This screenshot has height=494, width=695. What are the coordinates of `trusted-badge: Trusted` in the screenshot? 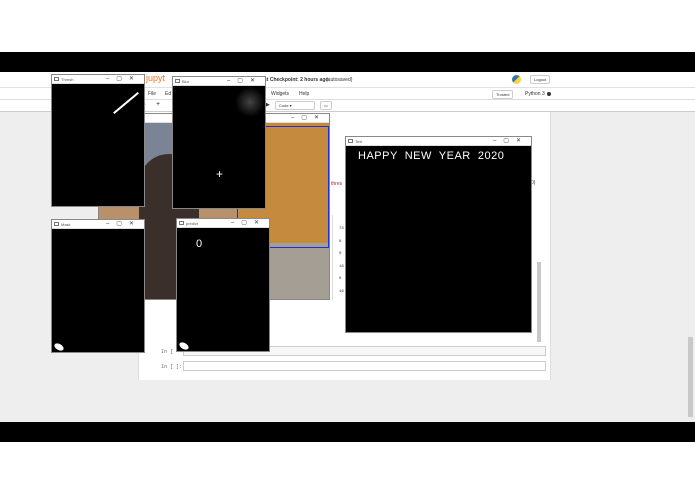 It's located at (503, 94).